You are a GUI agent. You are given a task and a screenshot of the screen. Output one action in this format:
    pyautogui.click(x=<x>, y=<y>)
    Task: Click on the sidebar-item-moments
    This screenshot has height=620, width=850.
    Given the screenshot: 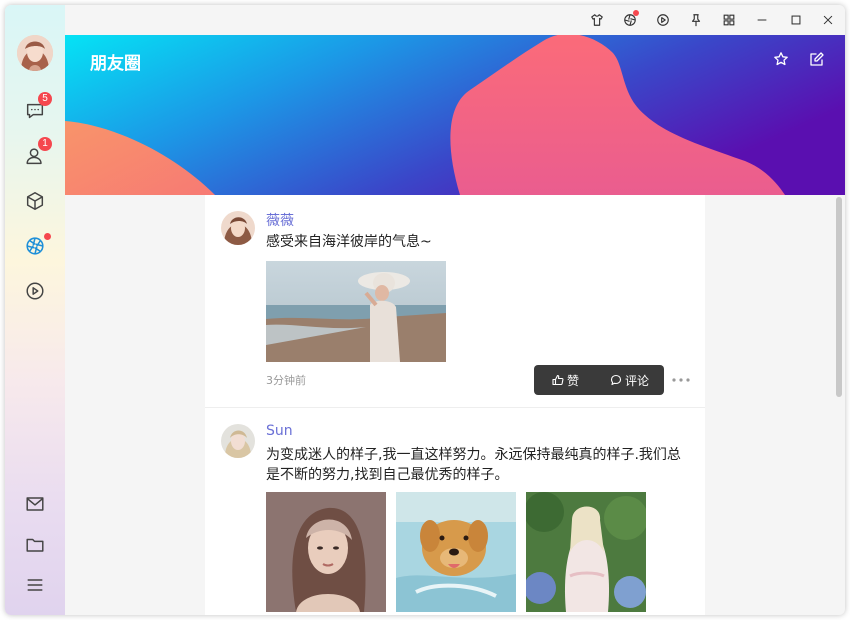 What is the action you would take?
    pyautogui.click(x=35, y=246)
    